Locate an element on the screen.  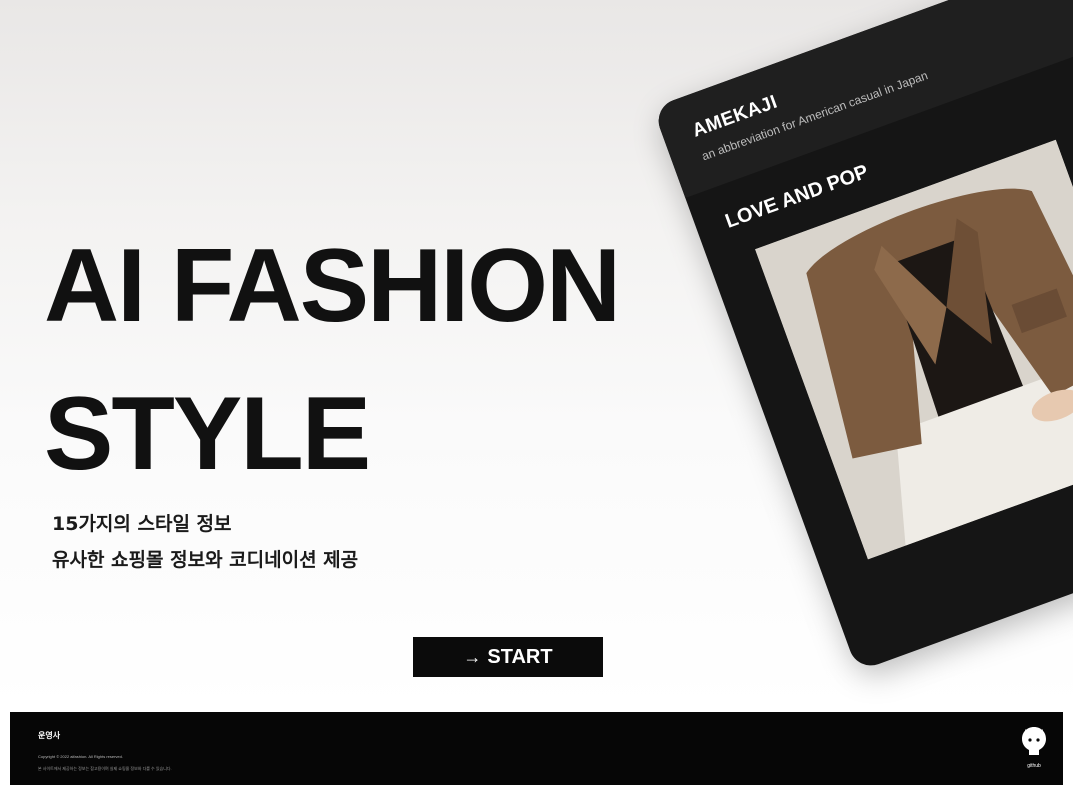
subtitle-line-1: 15가지의 스타일 정보 is located at coordinates (142, 524).